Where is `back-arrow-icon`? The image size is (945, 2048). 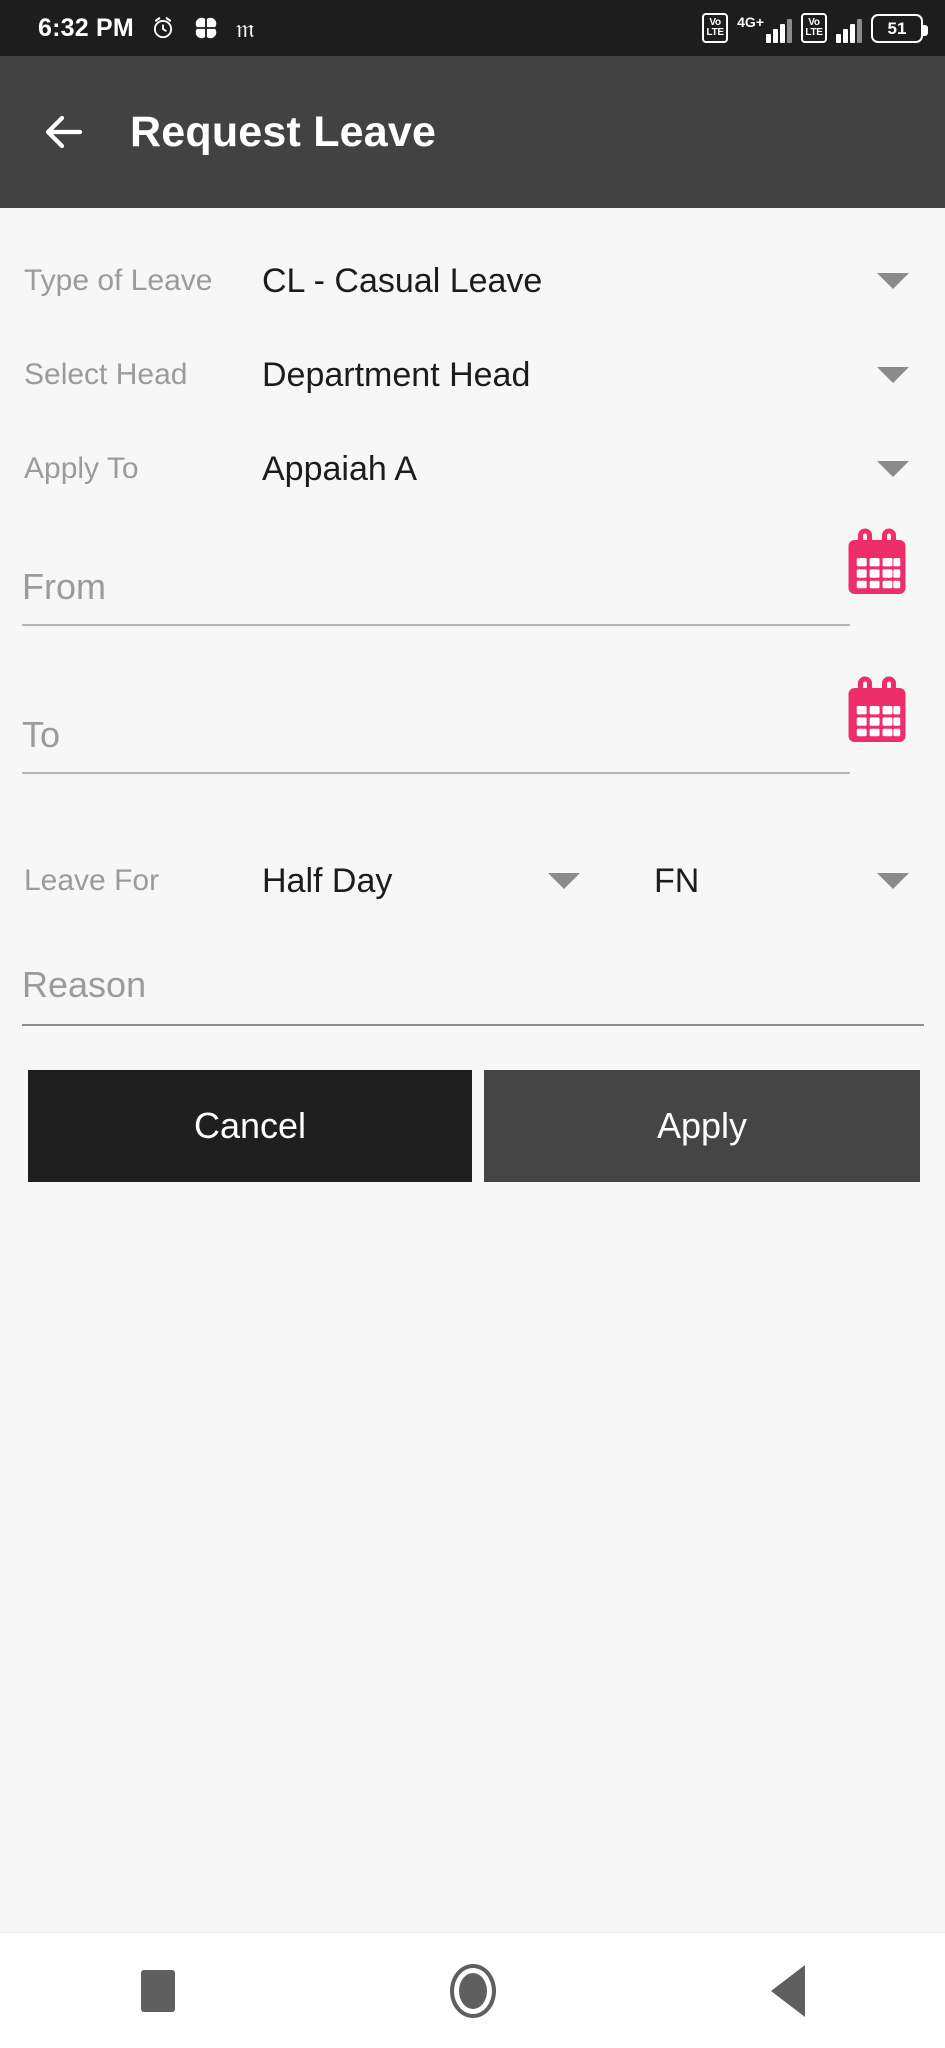 back-arrow-icon is located at coordinates (64, 132).